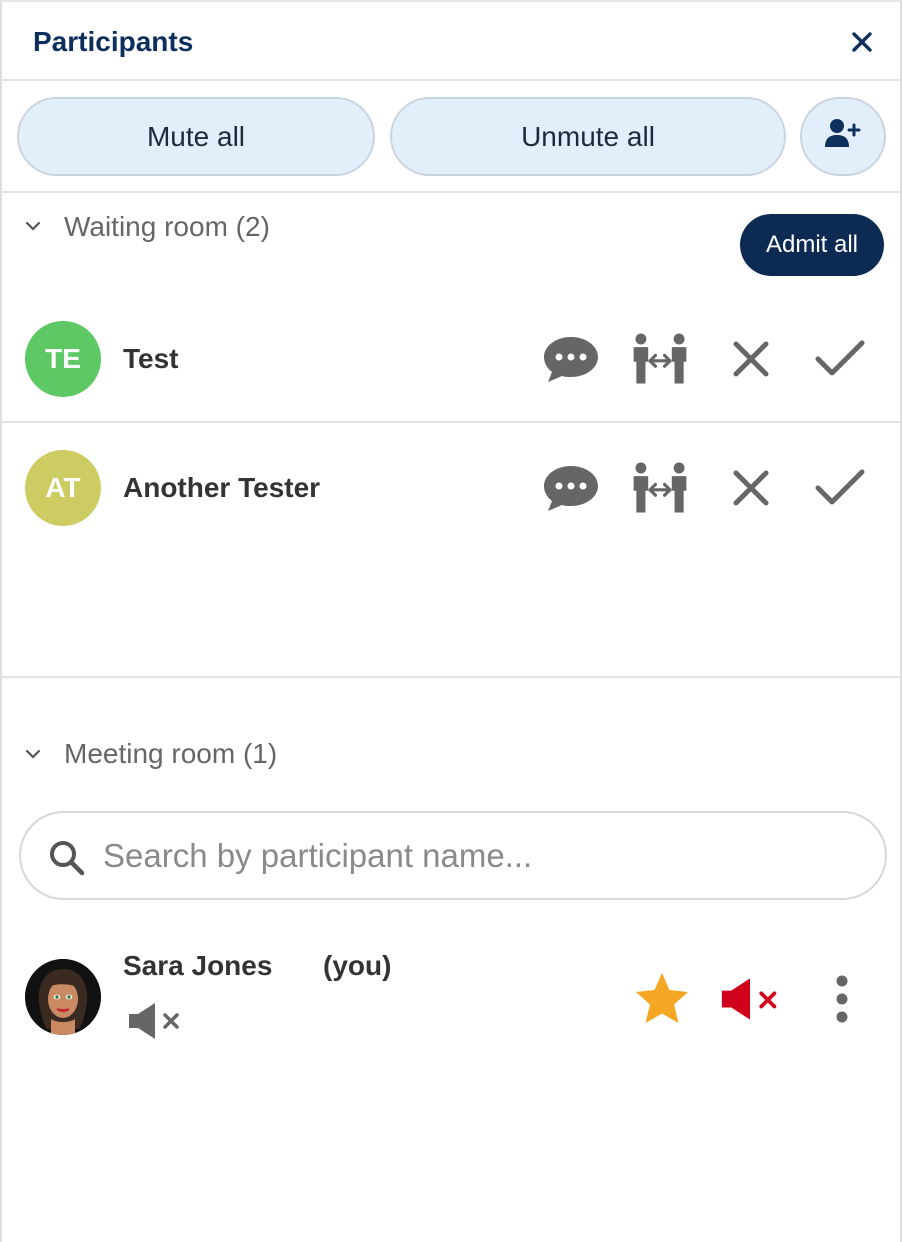 Image resolution: width=902 pixels, height=1242 pixels. Describe the element at coordinates (451, 235) in the screenshot. I see `waiting-room-header: Waiting room (2) Admit all` at that location.